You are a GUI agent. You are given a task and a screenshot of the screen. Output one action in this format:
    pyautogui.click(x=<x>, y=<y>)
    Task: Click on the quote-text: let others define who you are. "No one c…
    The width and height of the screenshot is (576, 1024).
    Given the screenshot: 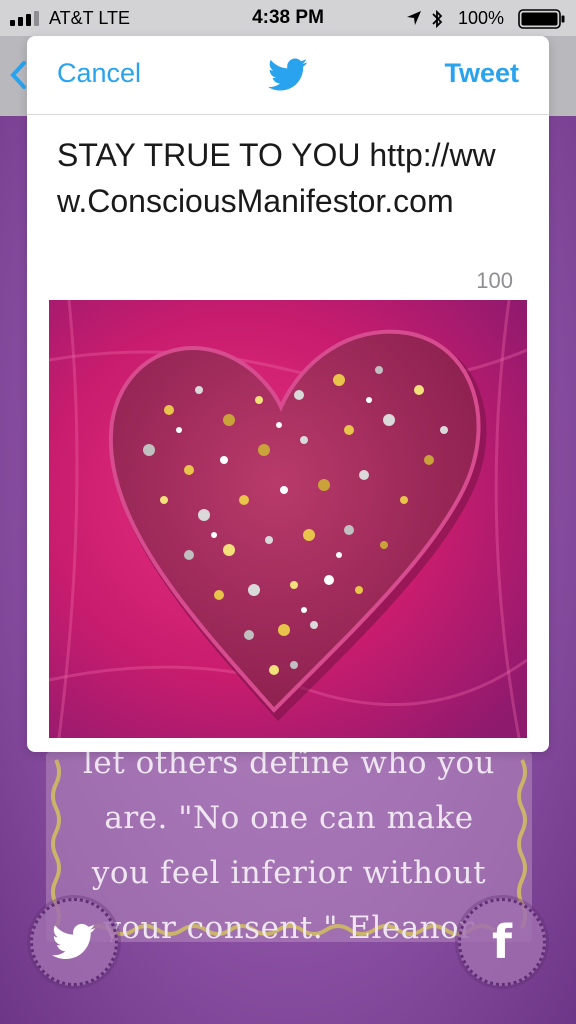 What is the action you would take?
    pyautogui.click(x=289, y=847)
    